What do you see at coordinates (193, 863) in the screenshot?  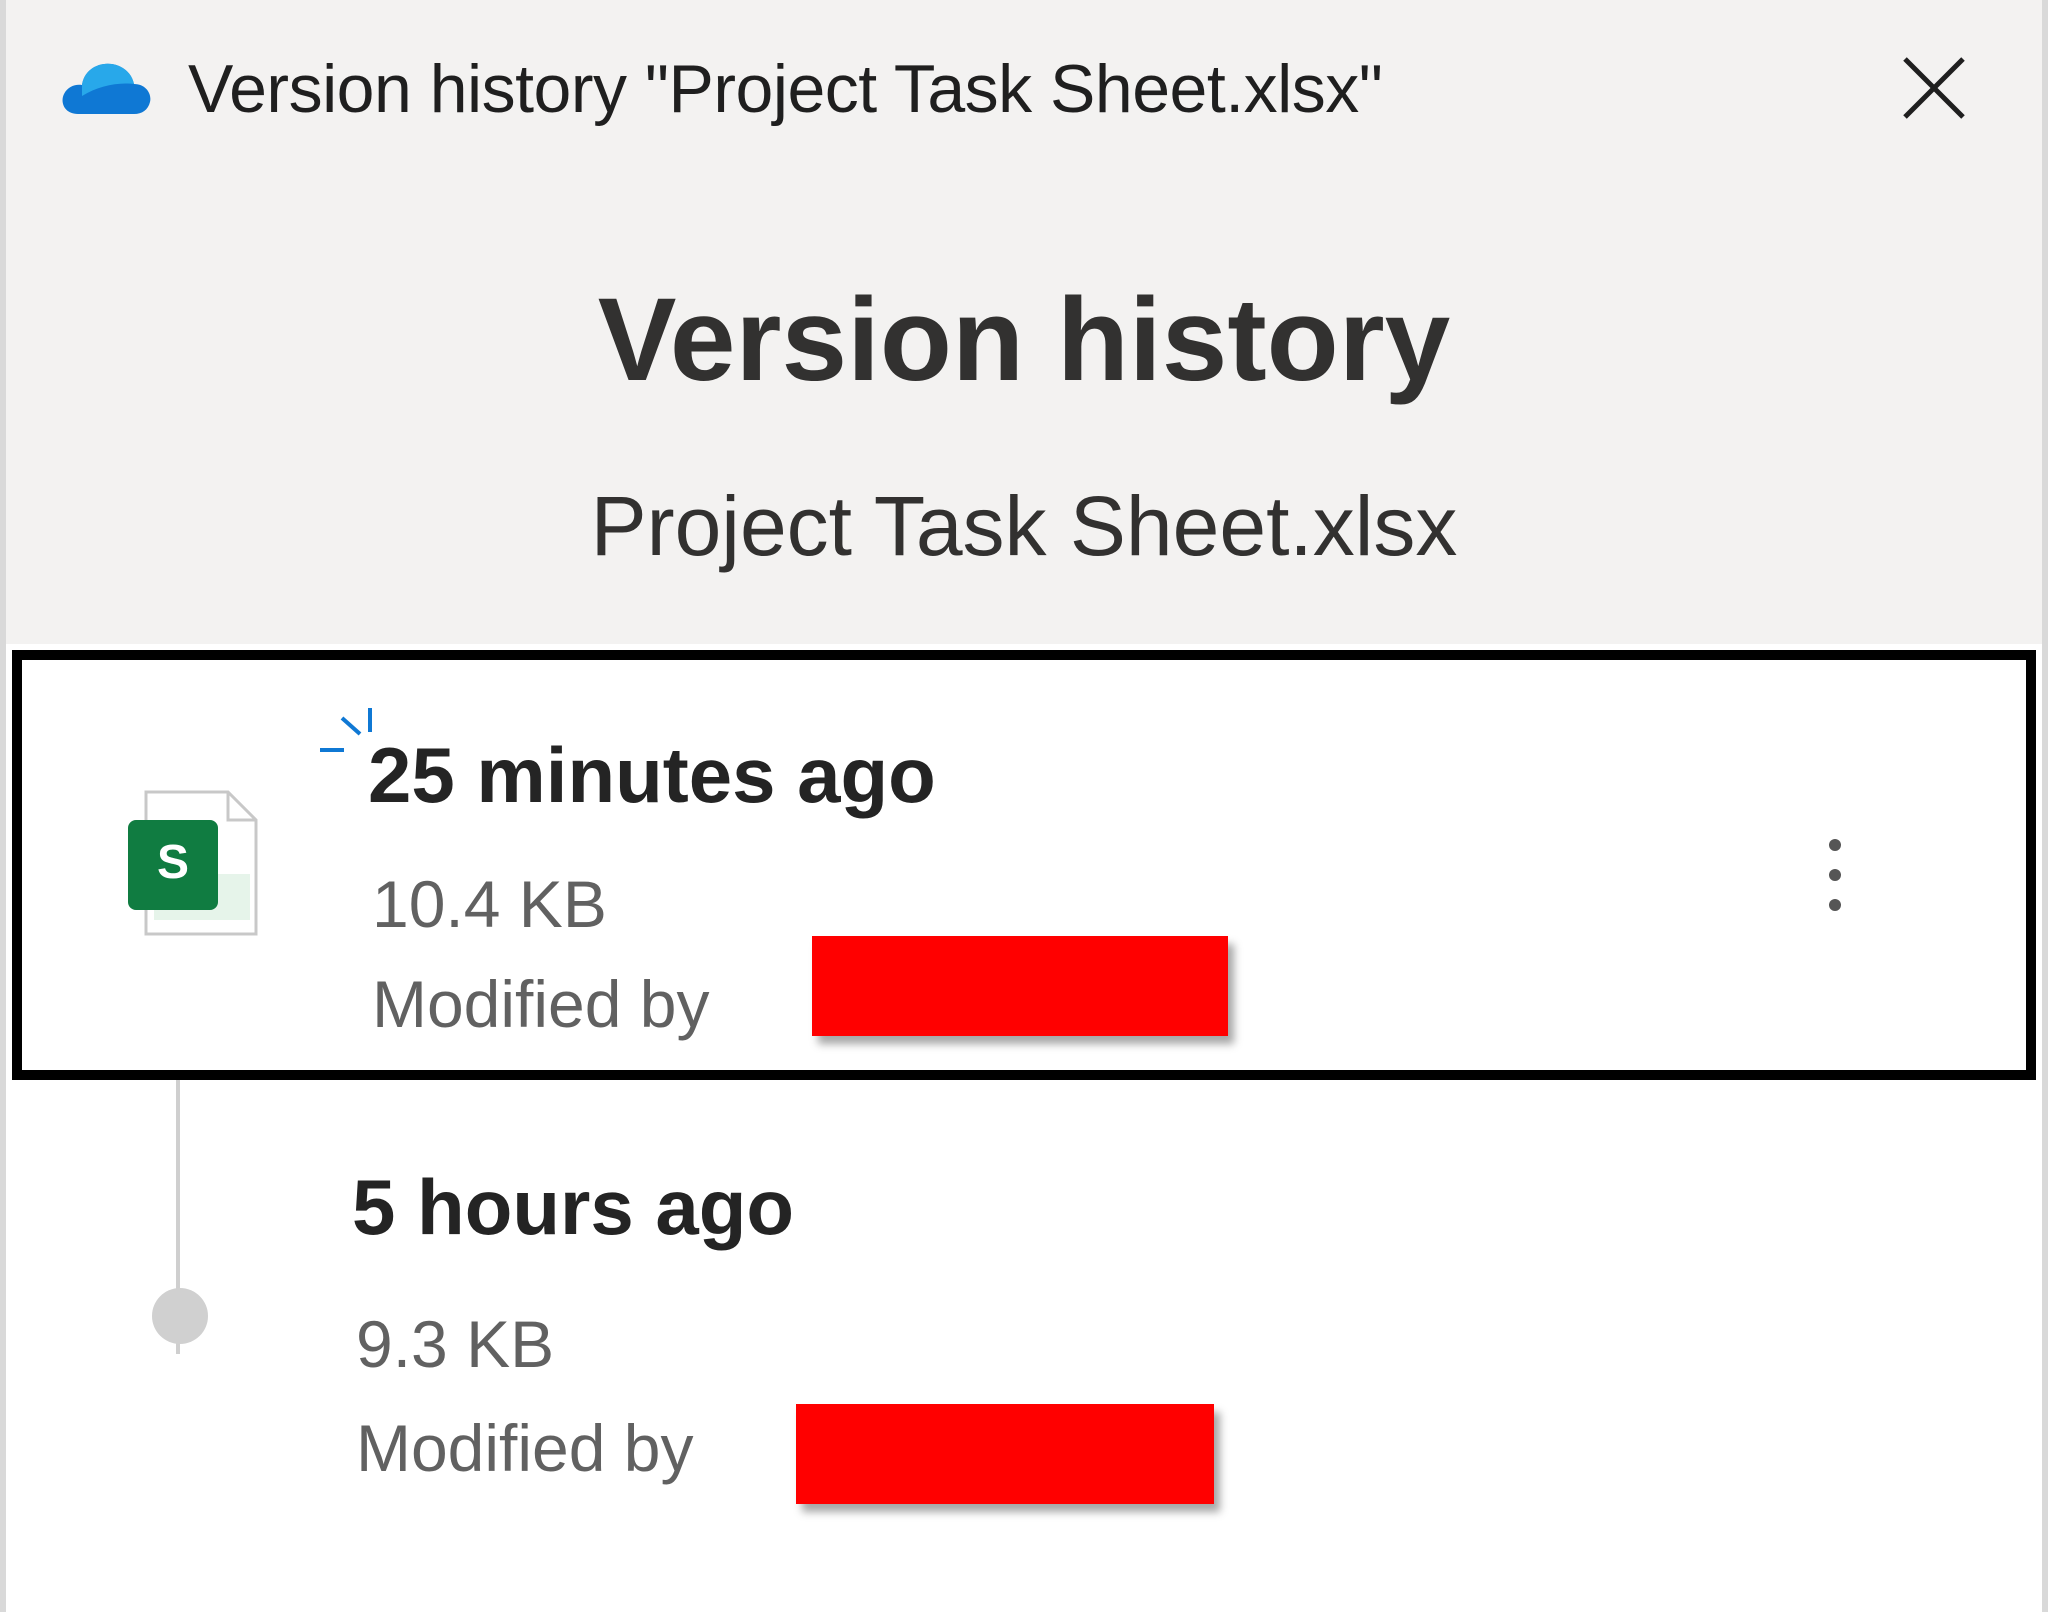 I see `spreadsheet-file-icon: S` at bounding box center [193, 863].